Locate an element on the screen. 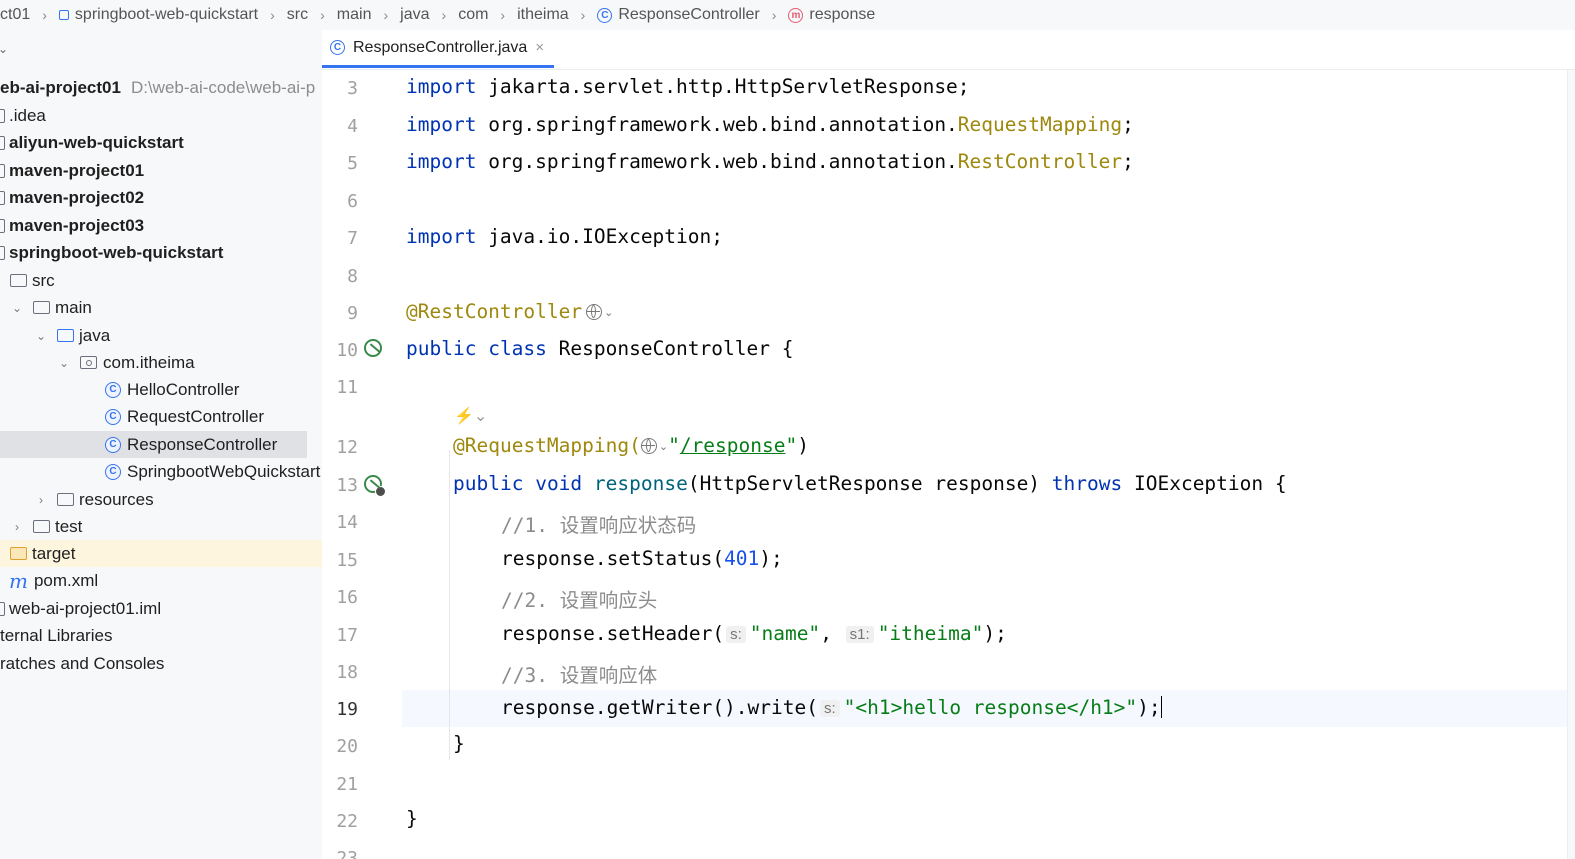 The width and height of the screenshot is (1575, 859). line-number: 13 is located at coordinates (347, 485).